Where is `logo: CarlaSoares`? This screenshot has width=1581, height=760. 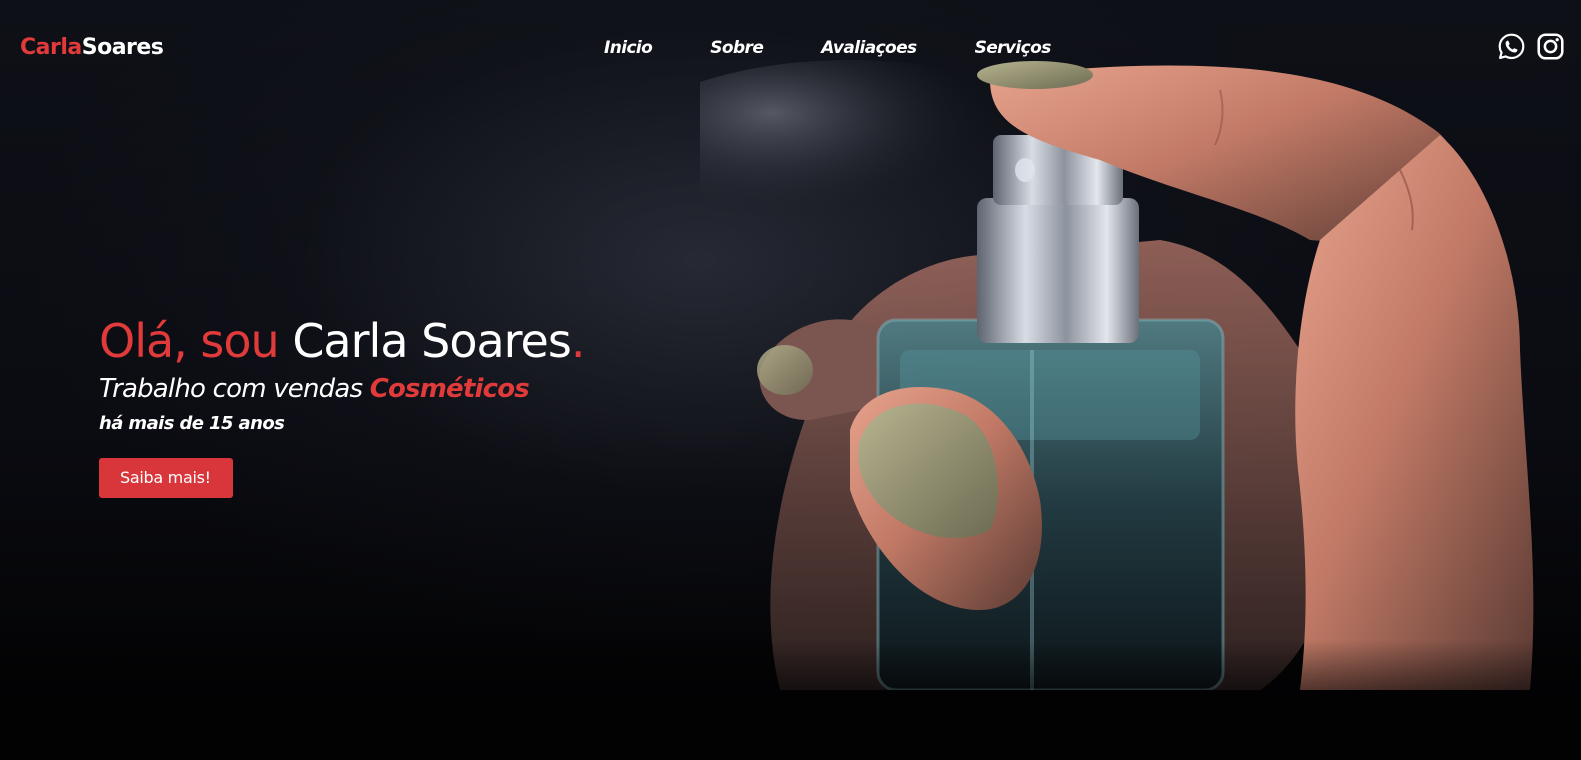
logo: CarlaSoares is located at coordinates (92, 48).